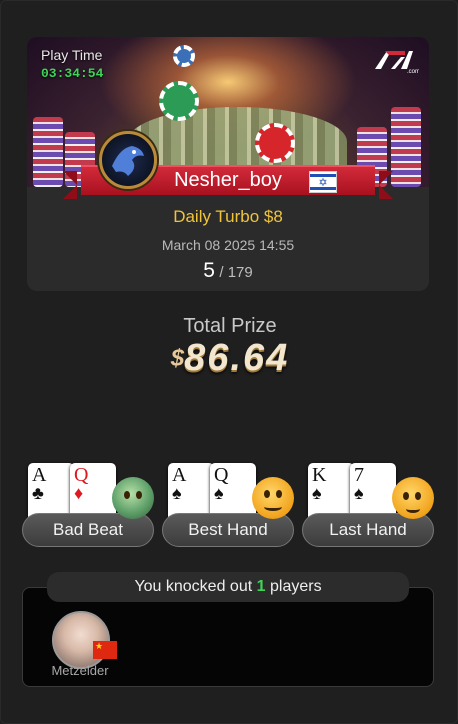 Image resolution: width=458 pixels, height=724 pixels. I want to click on knockouts-banner: You knocked out 1 players, so click(228, 587).